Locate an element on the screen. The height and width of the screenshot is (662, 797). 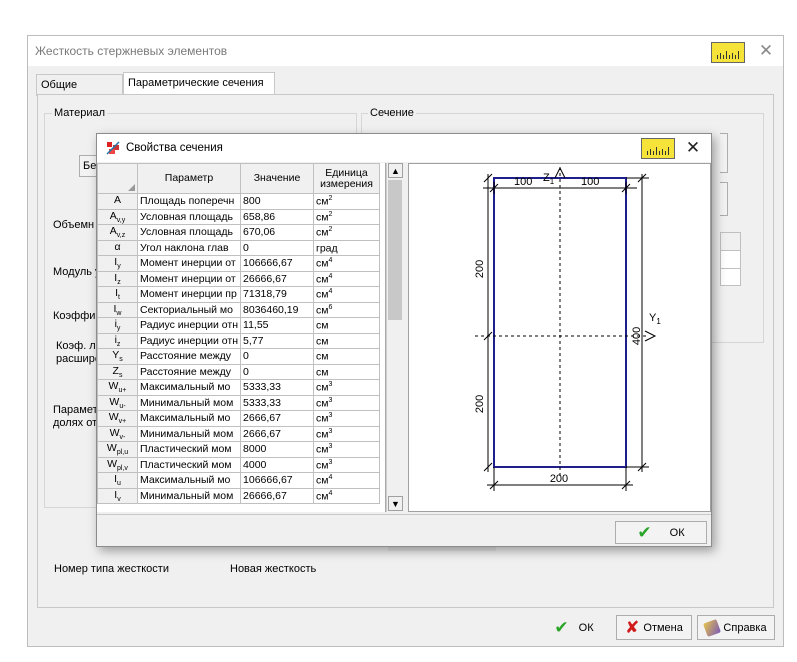
param-value: 4000 is located at coordinates (277, 464).